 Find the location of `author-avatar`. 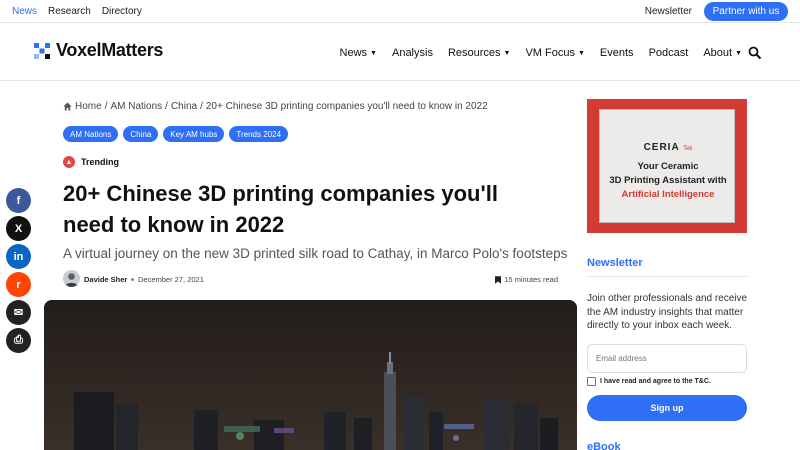

author-avatar is located at coordinates (71, 278).